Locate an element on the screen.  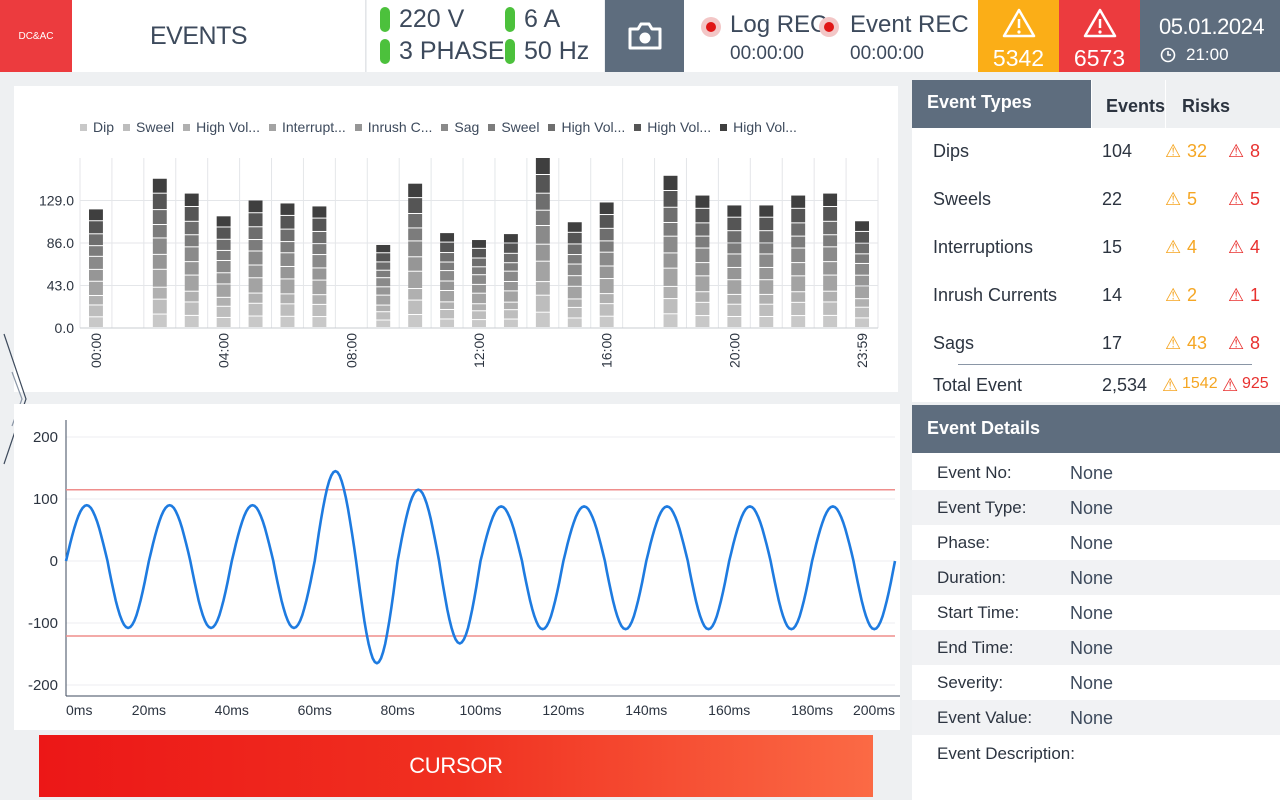
total-divider is located at coordinates (1105, 364).